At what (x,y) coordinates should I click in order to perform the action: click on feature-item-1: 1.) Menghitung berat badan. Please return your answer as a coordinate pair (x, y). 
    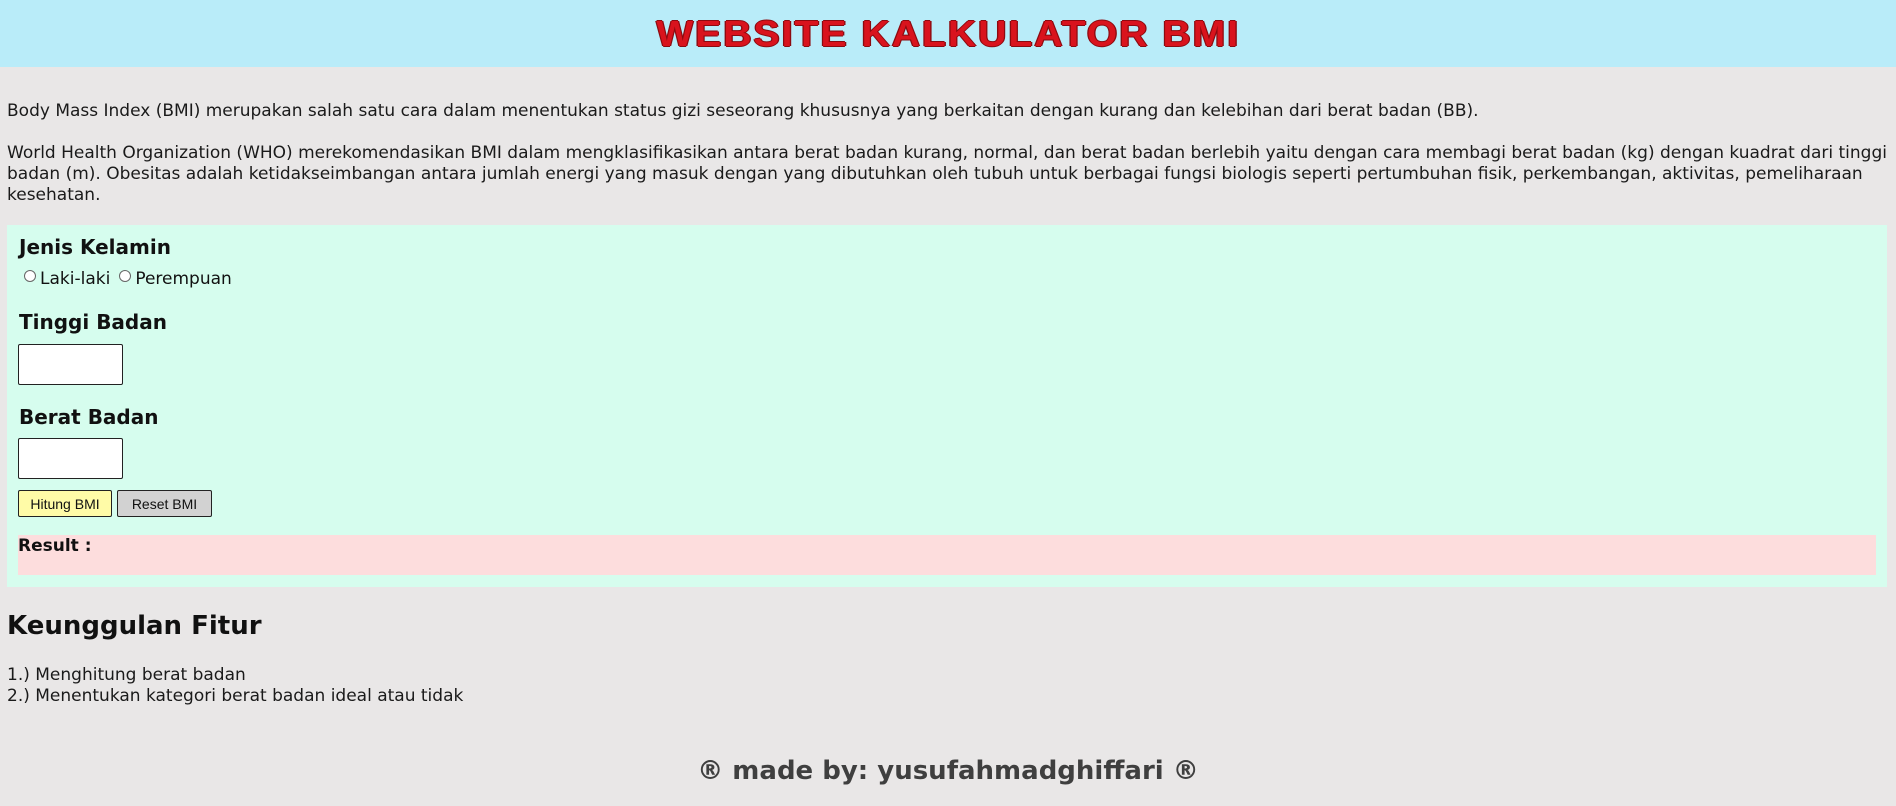
    Looking at the image, I should click on (126, 675).